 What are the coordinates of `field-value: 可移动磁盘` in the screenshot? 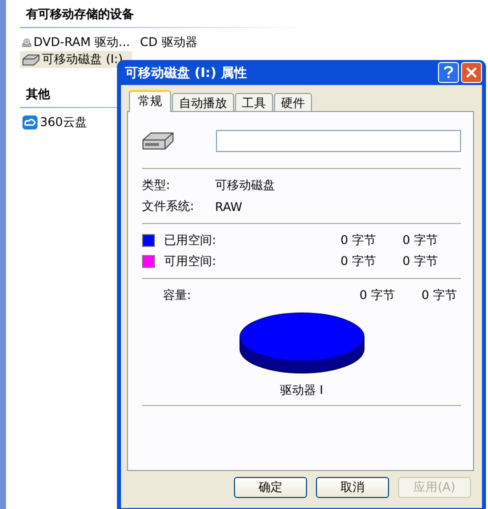 It's located at (245, 185).